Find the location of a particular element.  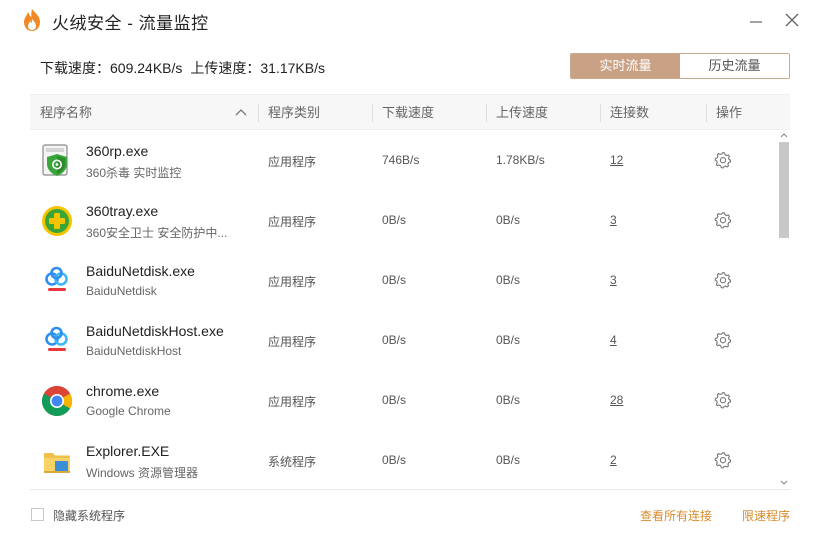

hide-system-programs-label: 隐藏系统程序 is located at coordinates (89, 515).